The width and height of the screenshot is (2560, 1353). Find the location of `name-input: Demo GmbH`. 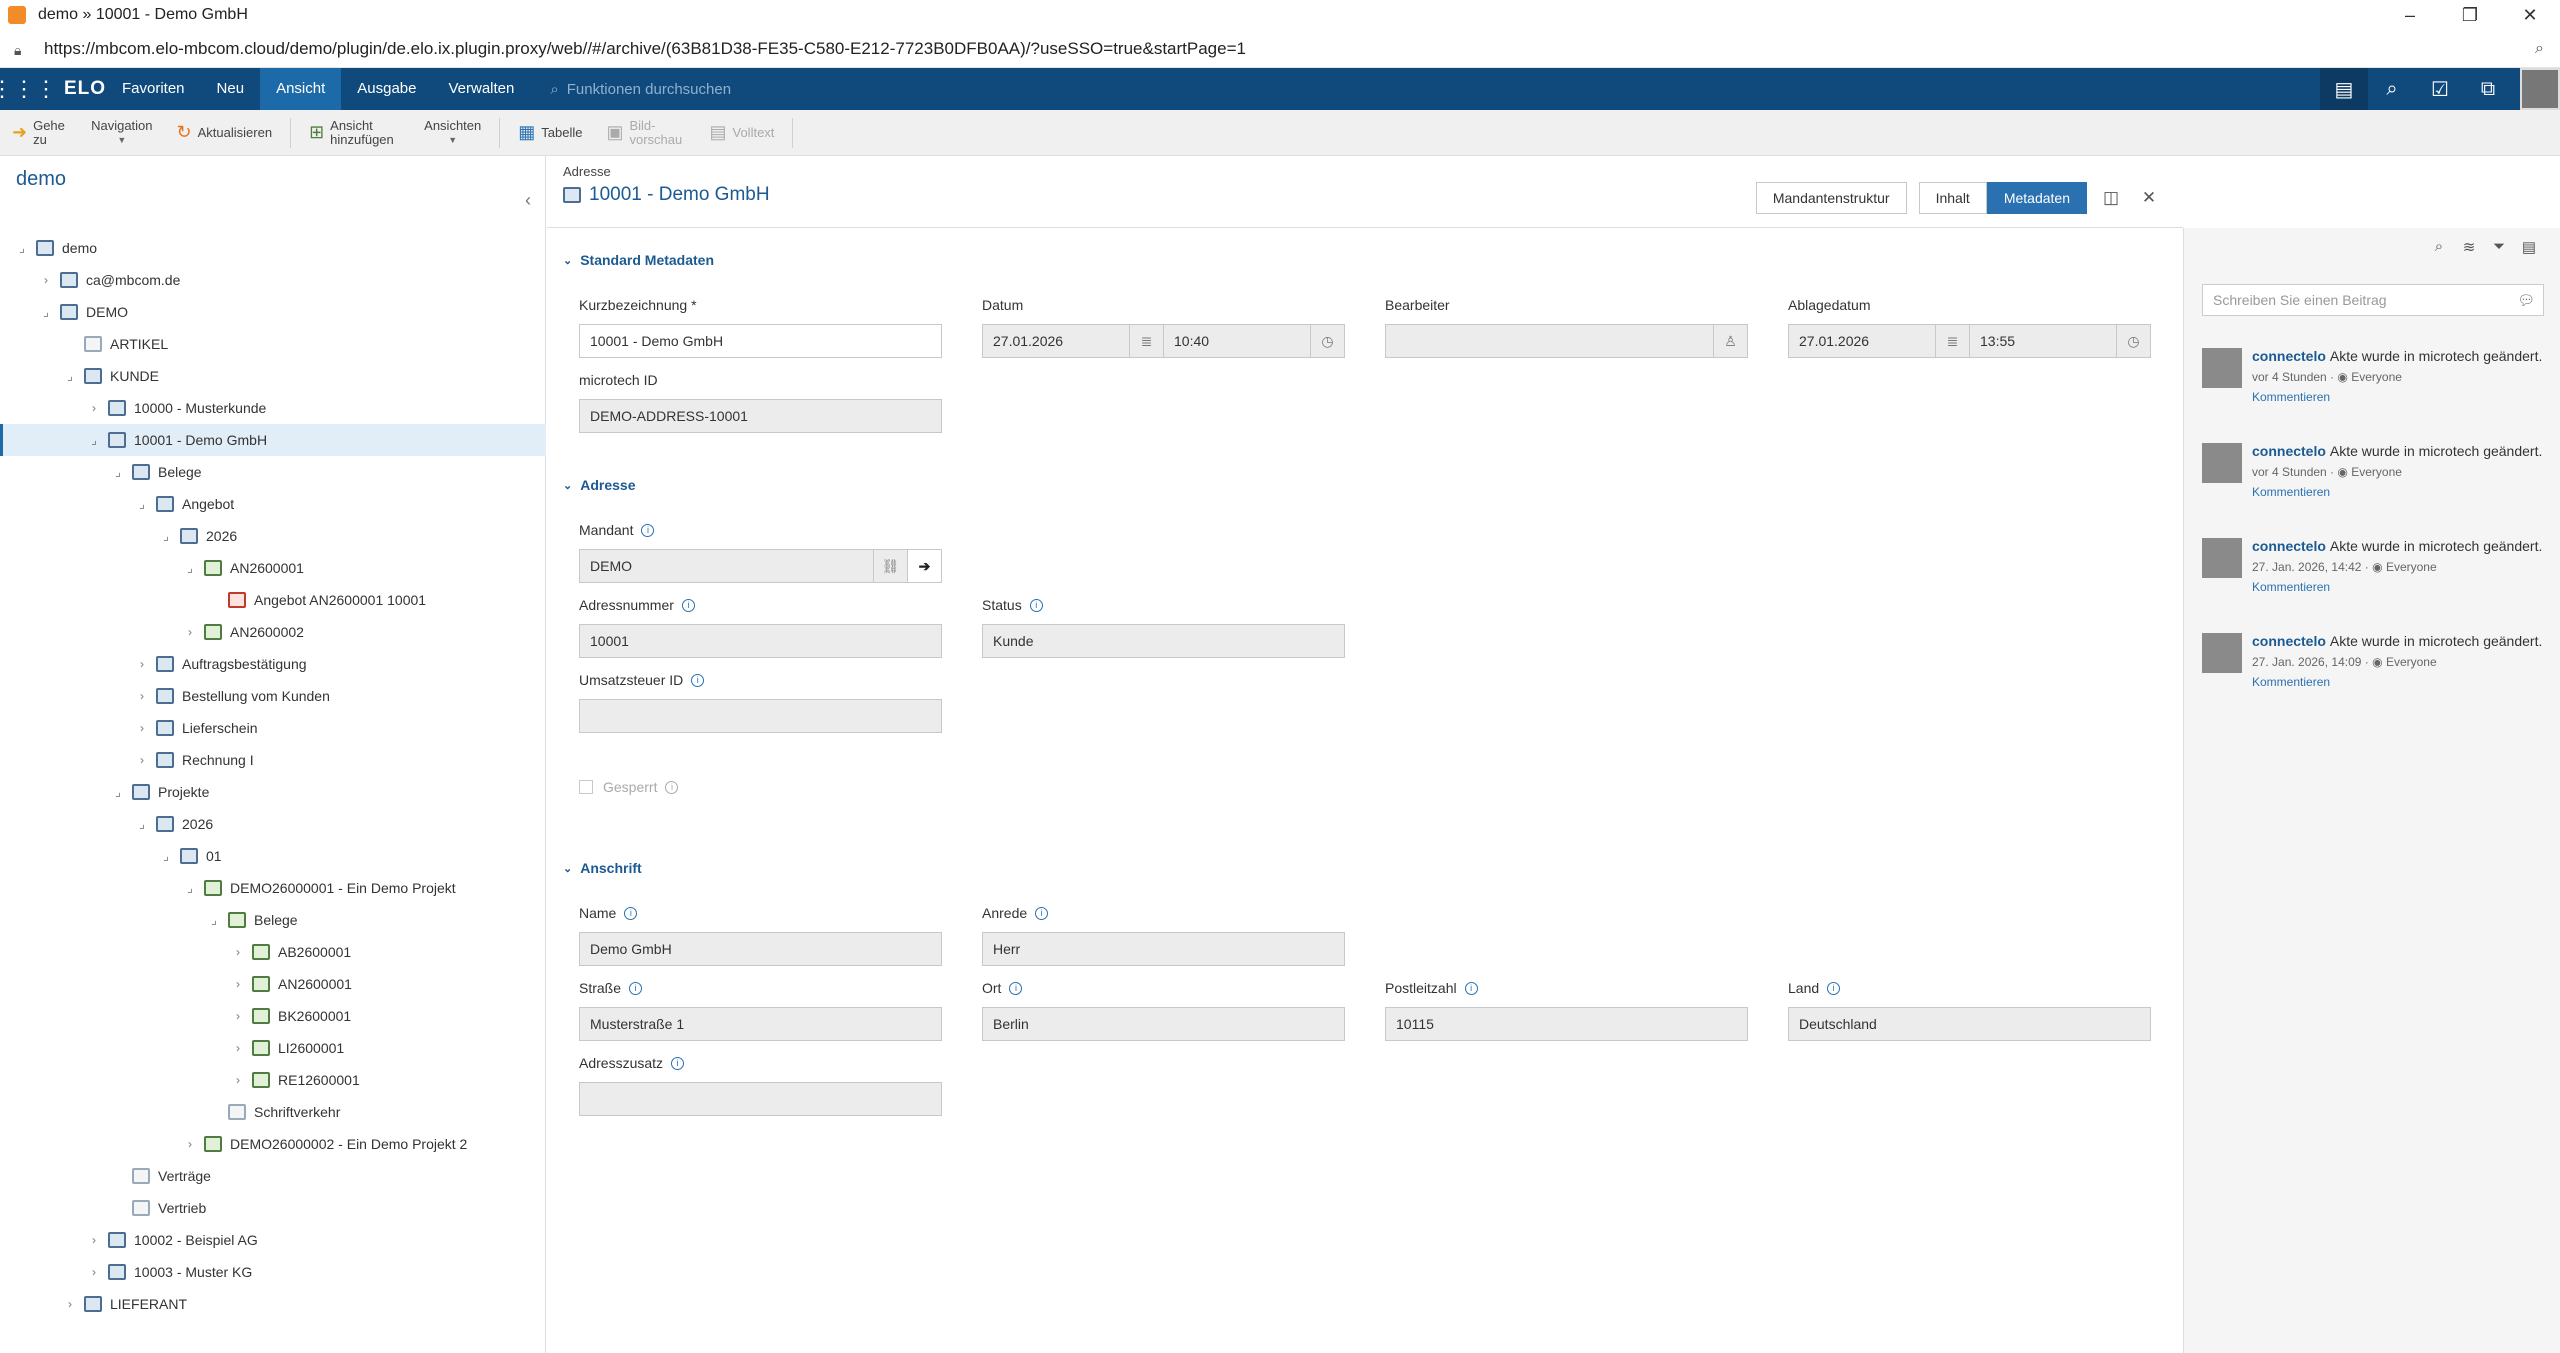

name-input: Demo GmbH is located at coordinates (760, 949).